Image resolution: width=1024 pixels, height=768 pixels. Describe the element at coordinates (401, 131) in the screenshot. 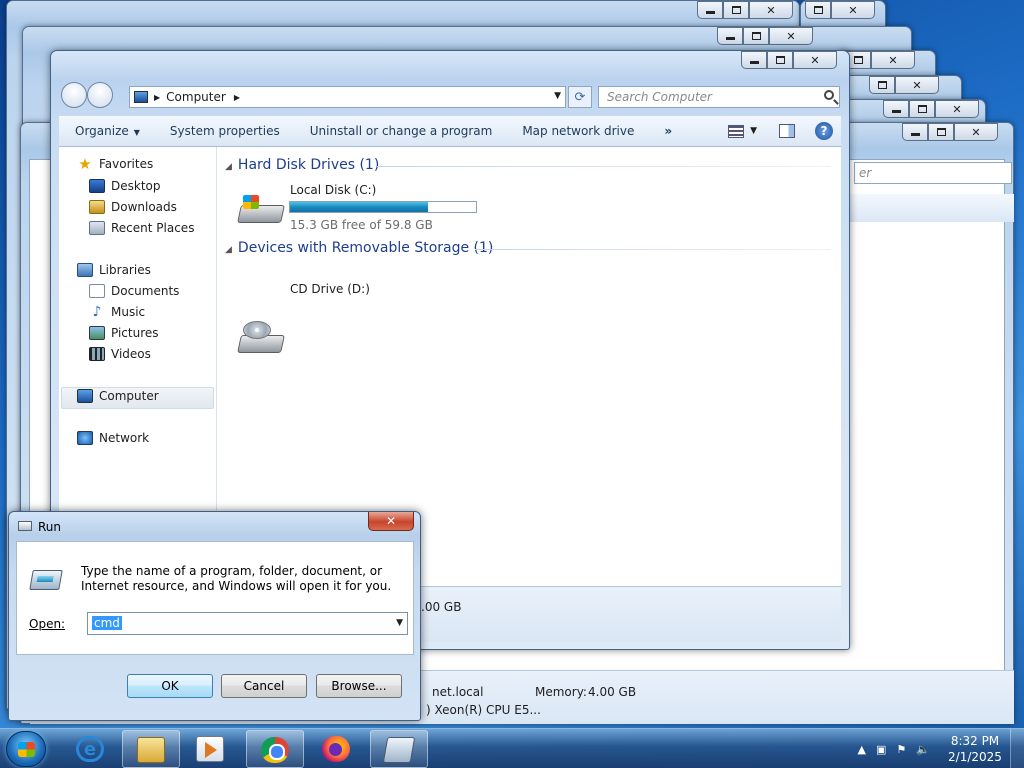

I see `uninstall-program-button: Uninstall or change a program` at that location.